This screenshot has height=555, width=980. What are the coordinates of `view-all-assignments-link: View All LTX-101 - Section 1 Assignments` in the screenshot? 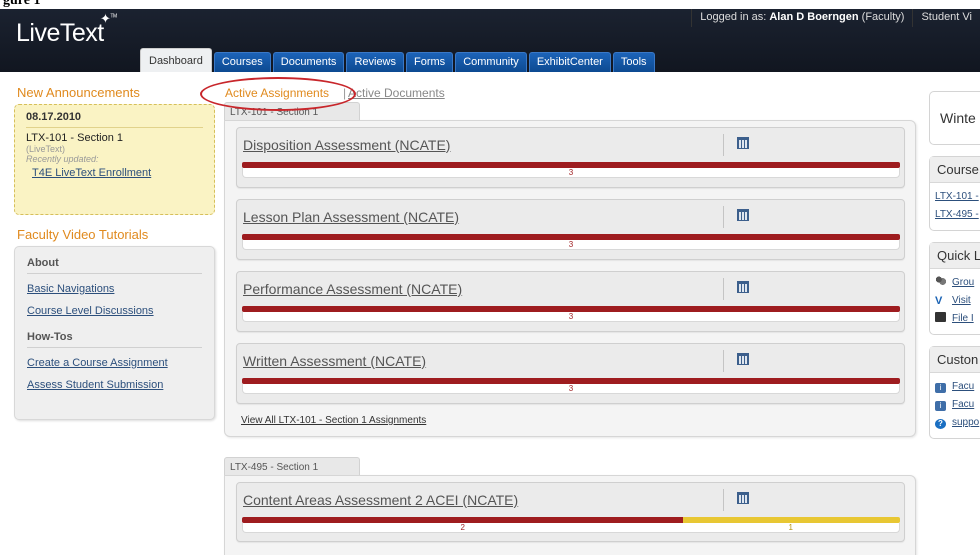 It's located at (573, 420).